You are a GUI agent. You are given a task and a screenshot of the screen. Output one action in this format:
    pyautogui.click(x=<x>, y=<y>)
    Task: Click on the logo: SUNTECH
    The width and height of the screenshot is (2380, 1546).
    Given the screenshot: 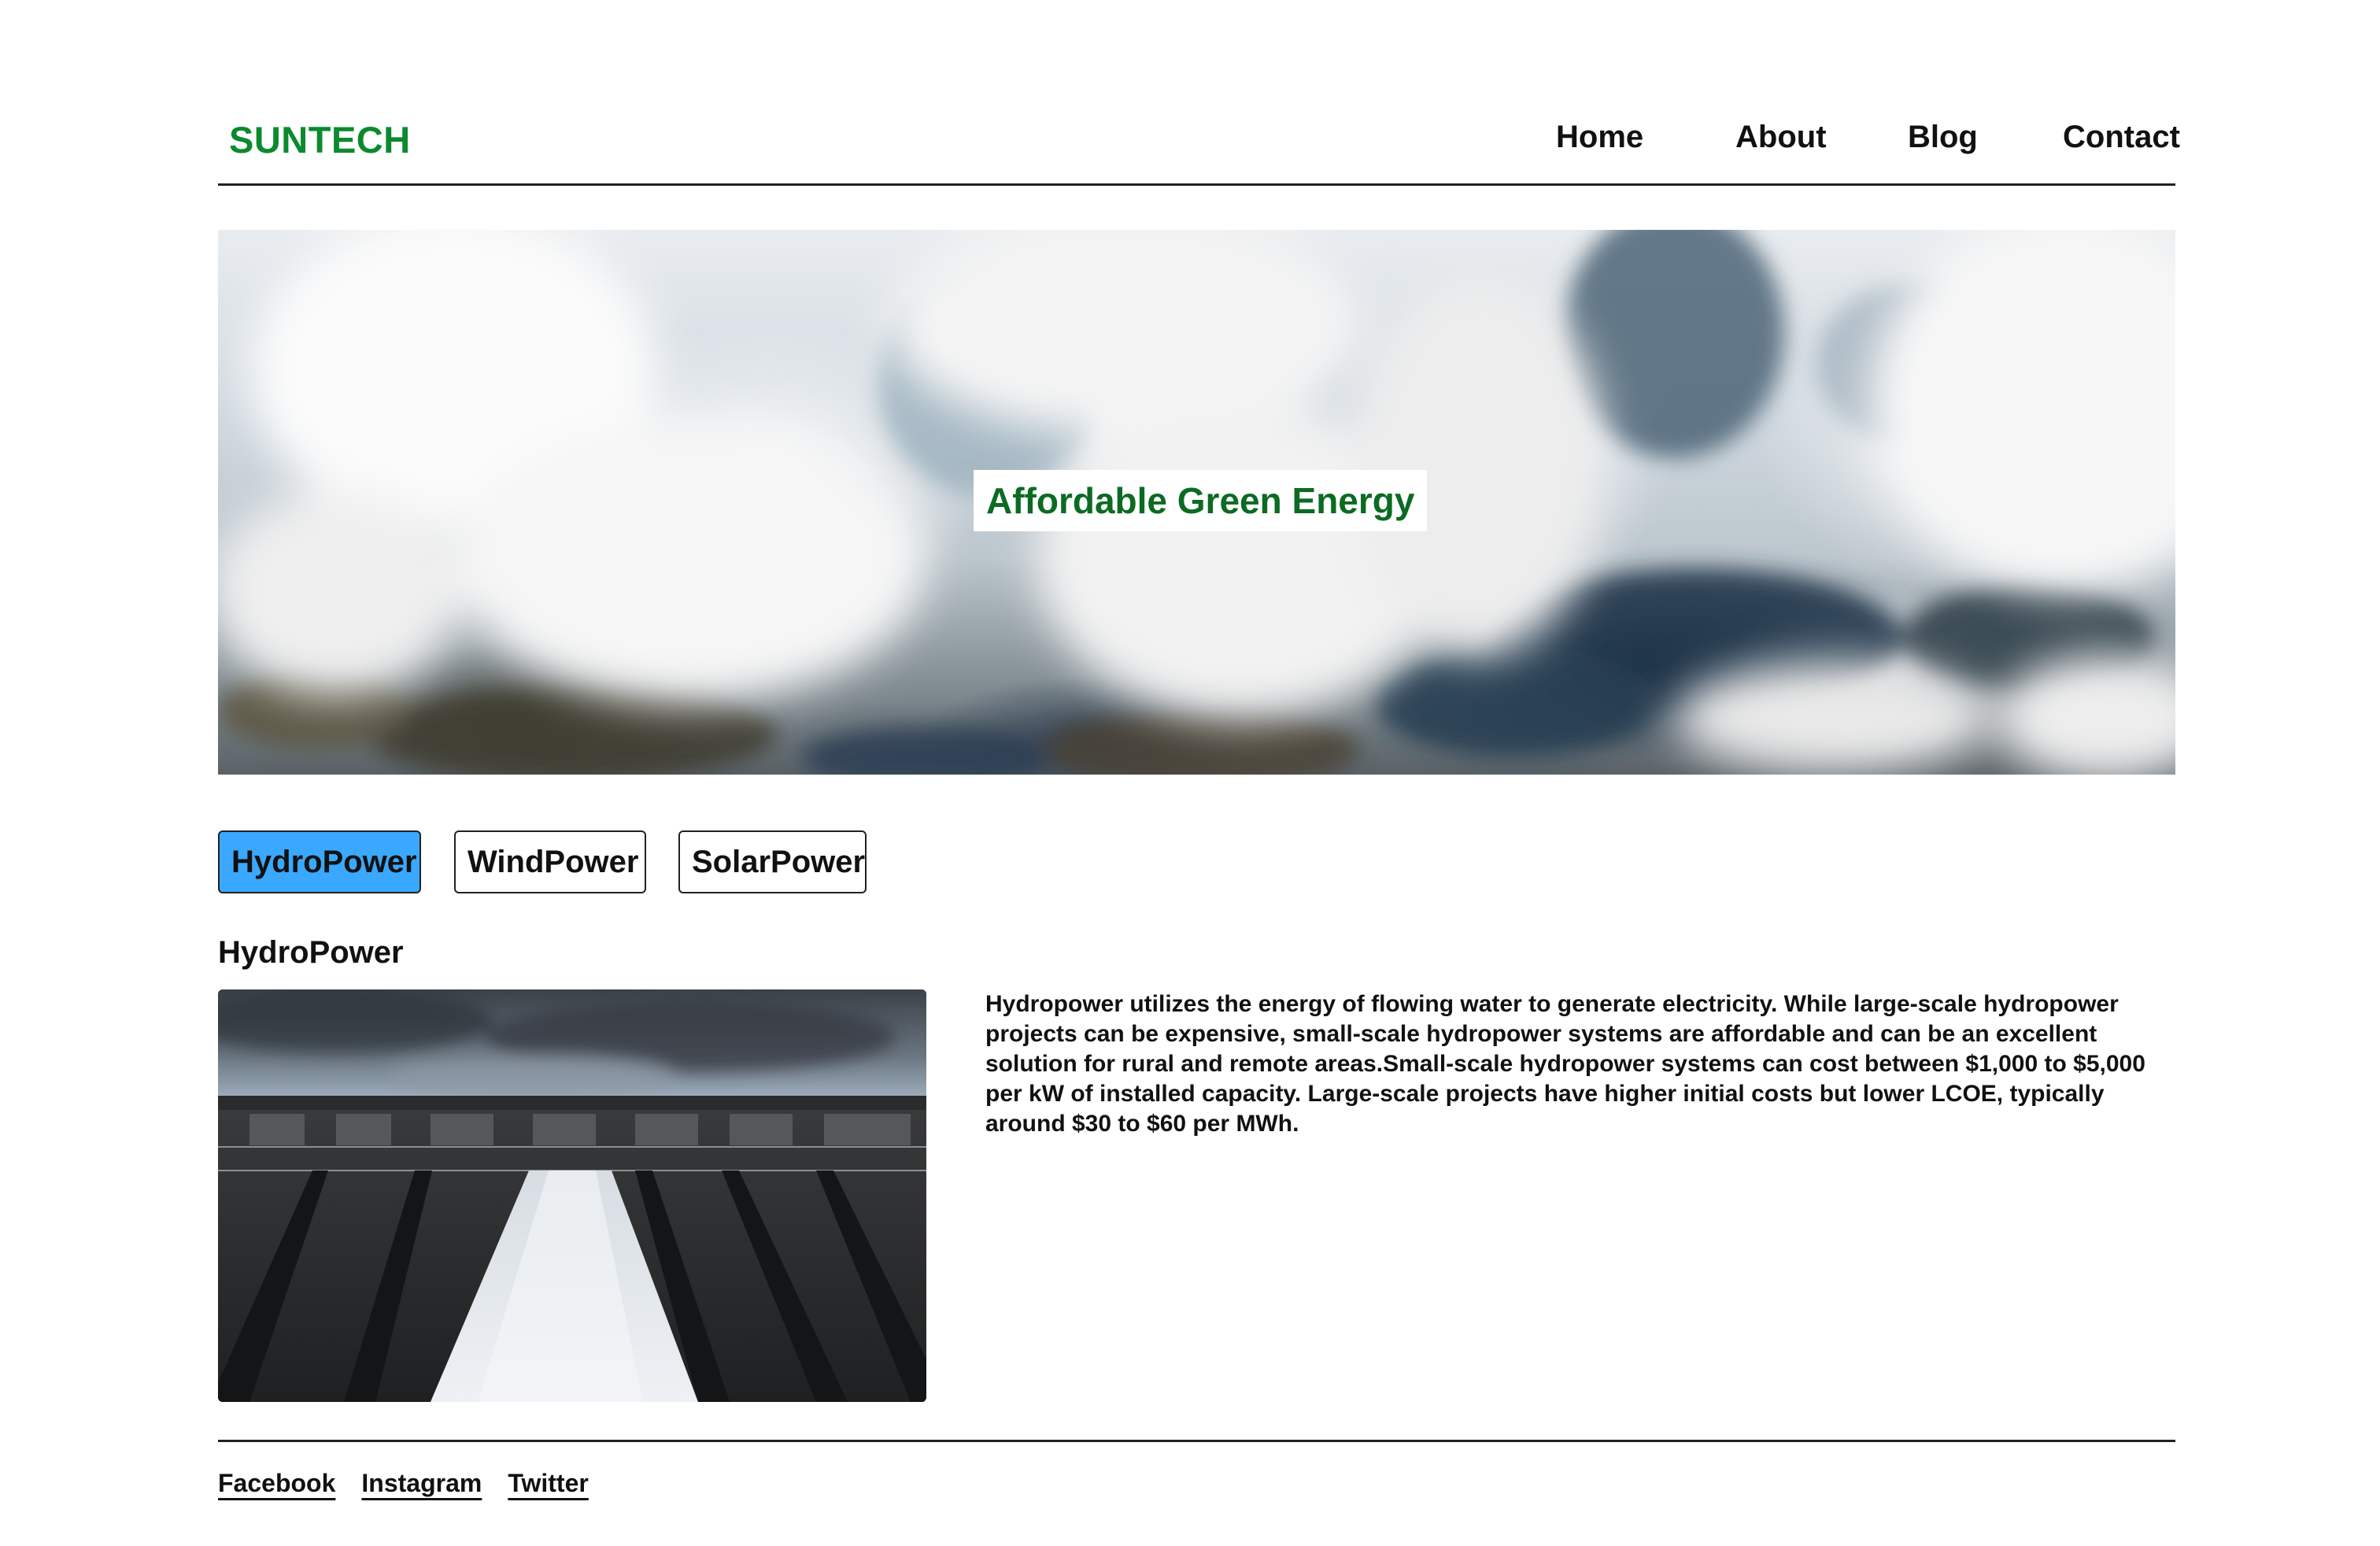 What is the action you would take?
    pyautogui.click(x=320, y=139)
    